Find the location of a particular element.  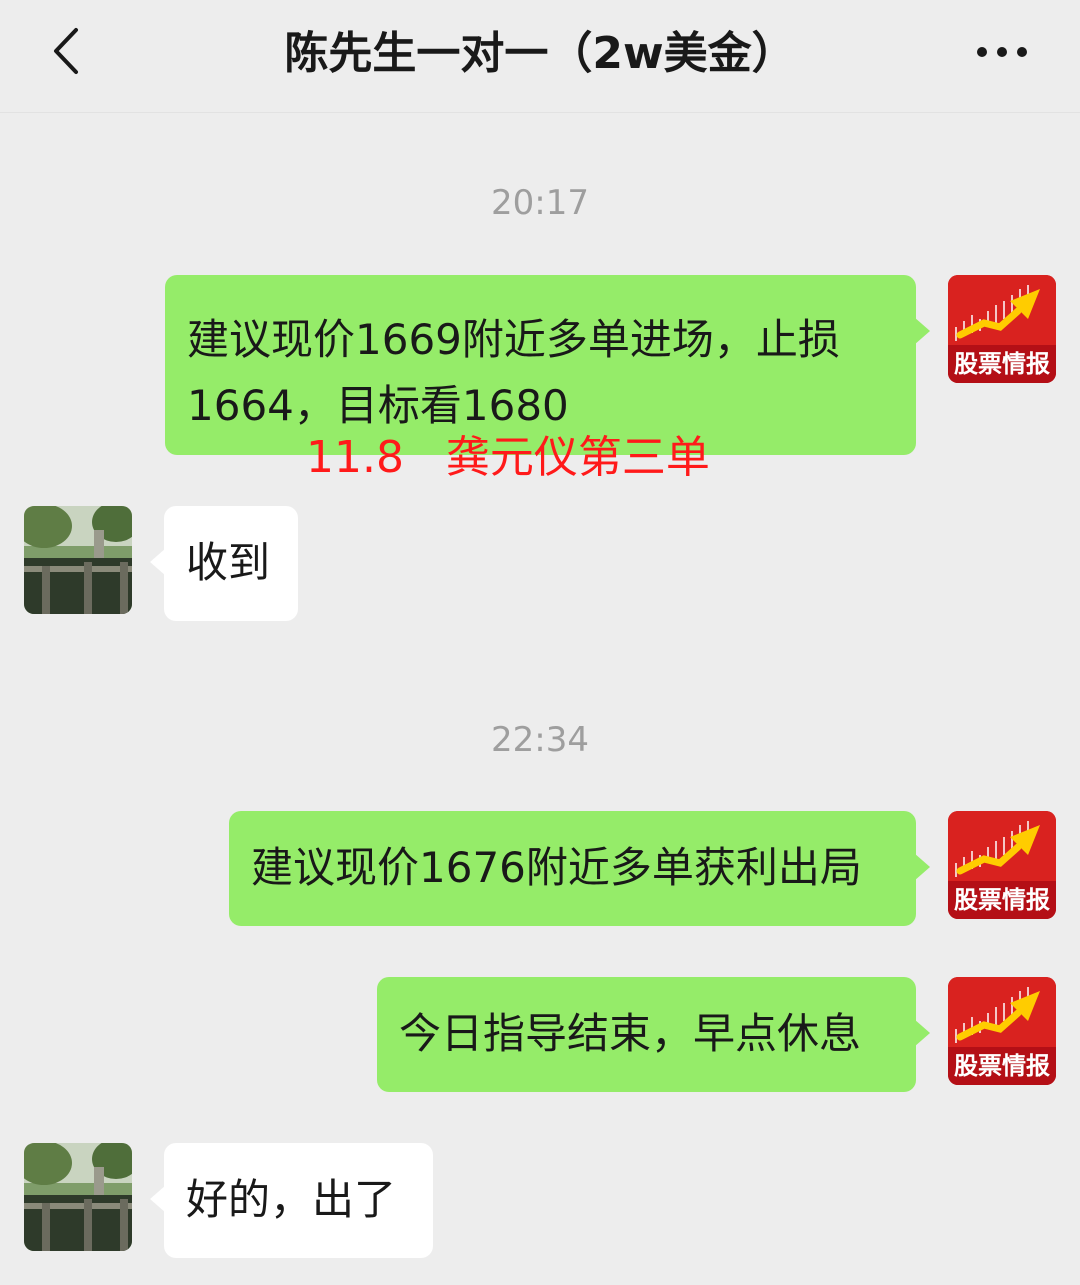

timestamp: 22:34 is located at coordinates (540, 740).